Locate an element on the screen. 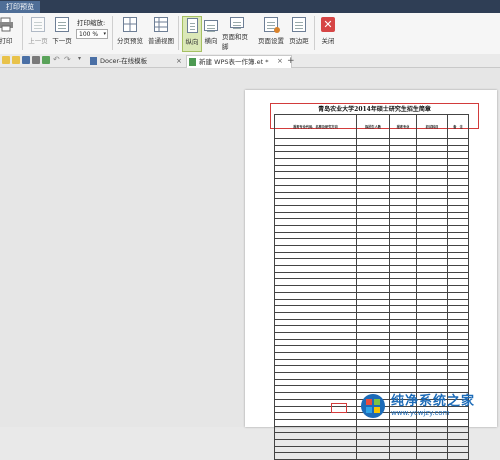  quick-access-dropdown-icon: ▾ is located at coordinates (79, 58).